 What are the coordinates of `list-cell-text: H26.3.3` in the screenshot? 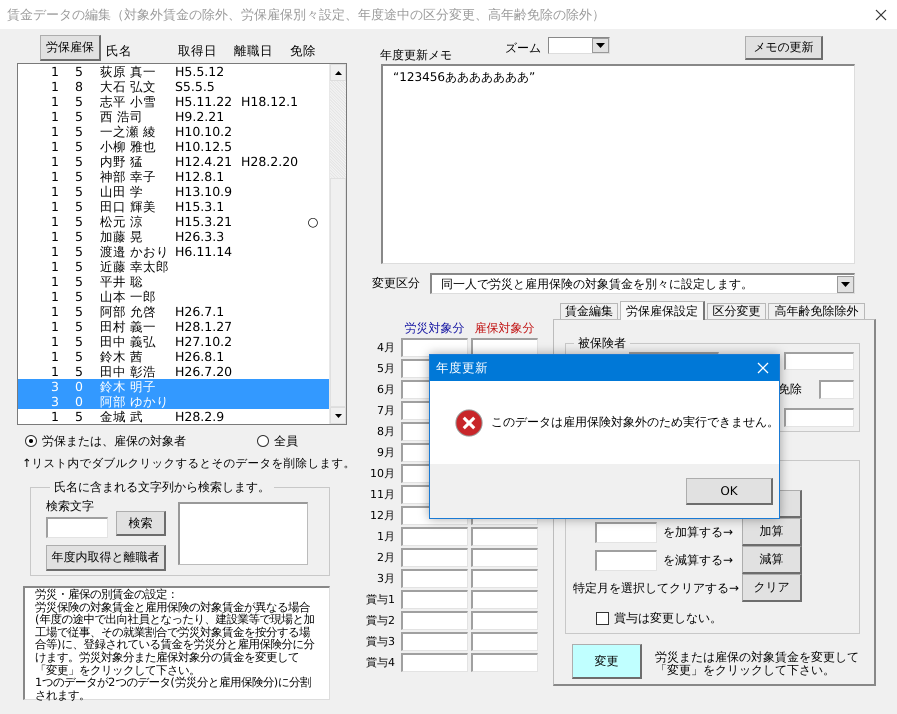 It's located at (200, 236).